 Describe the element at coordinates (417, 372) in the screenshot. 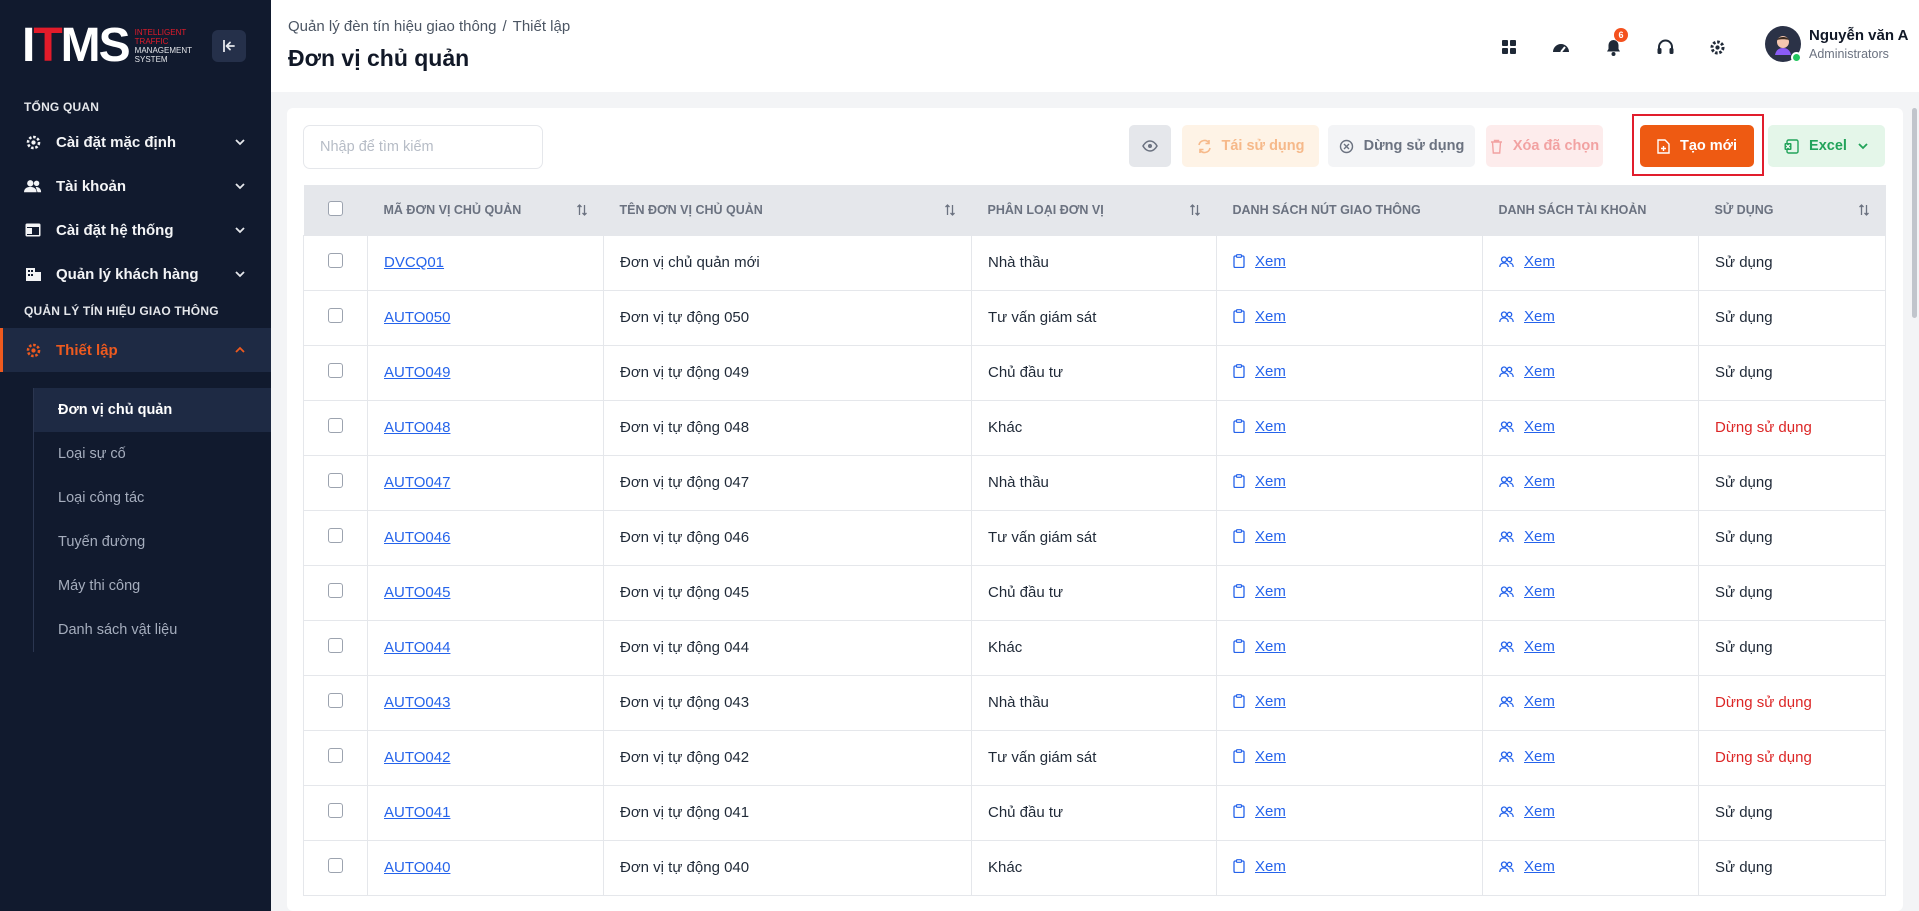

I see `unit-code-link: AUTO049` at that location.